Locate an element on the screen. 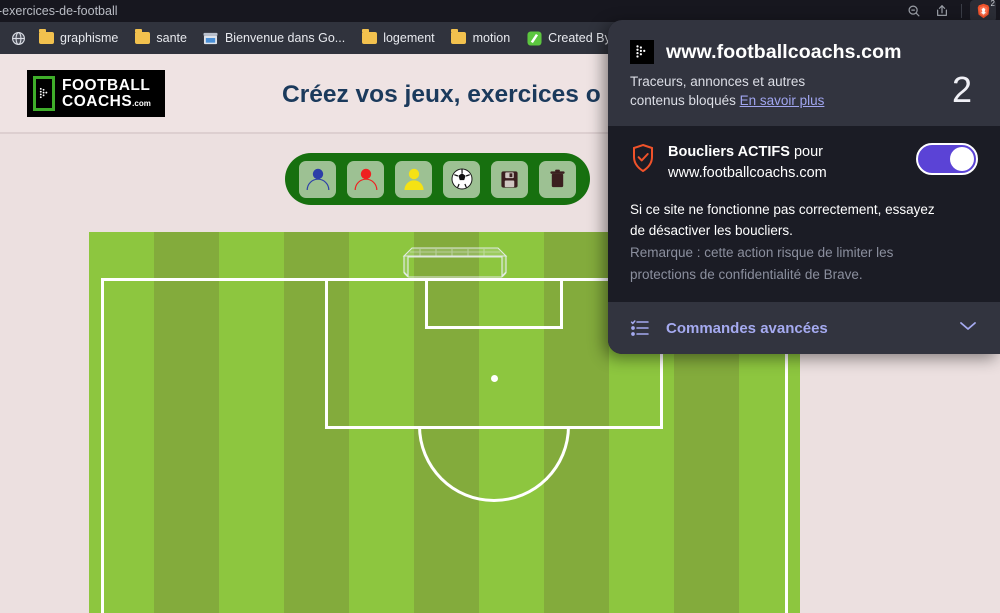 The width and height of the screenshot is (1000, 613). bookmark-label: graphisme is located at coordinates (89, 38).